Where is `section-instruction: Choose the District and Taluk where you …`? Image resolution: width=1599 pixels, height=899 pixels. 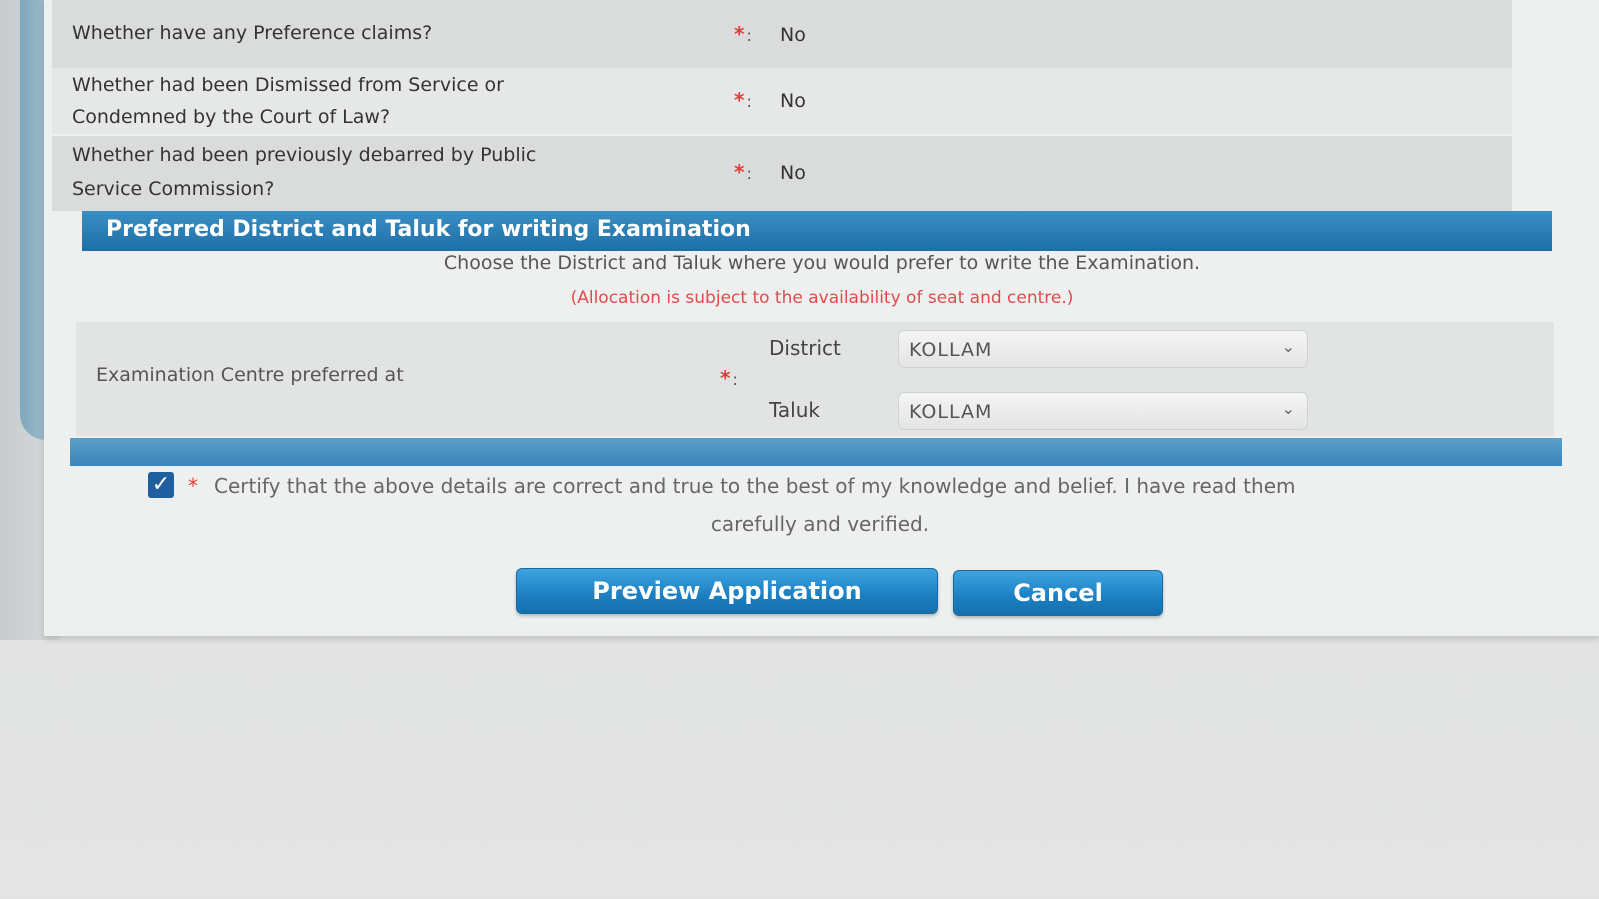 section-instruction: Choose the District and Taluk where you … is located at coordinates (822, 263).